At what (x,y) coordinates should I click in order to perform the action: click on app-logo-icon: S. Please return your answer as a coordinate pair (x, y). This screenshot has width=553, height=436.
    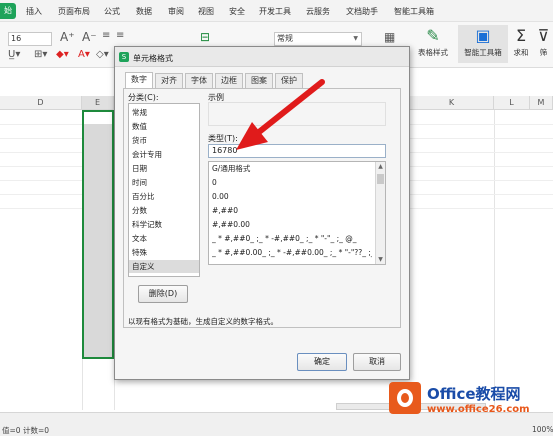
    Looking at the image, I should click on (124, 57).